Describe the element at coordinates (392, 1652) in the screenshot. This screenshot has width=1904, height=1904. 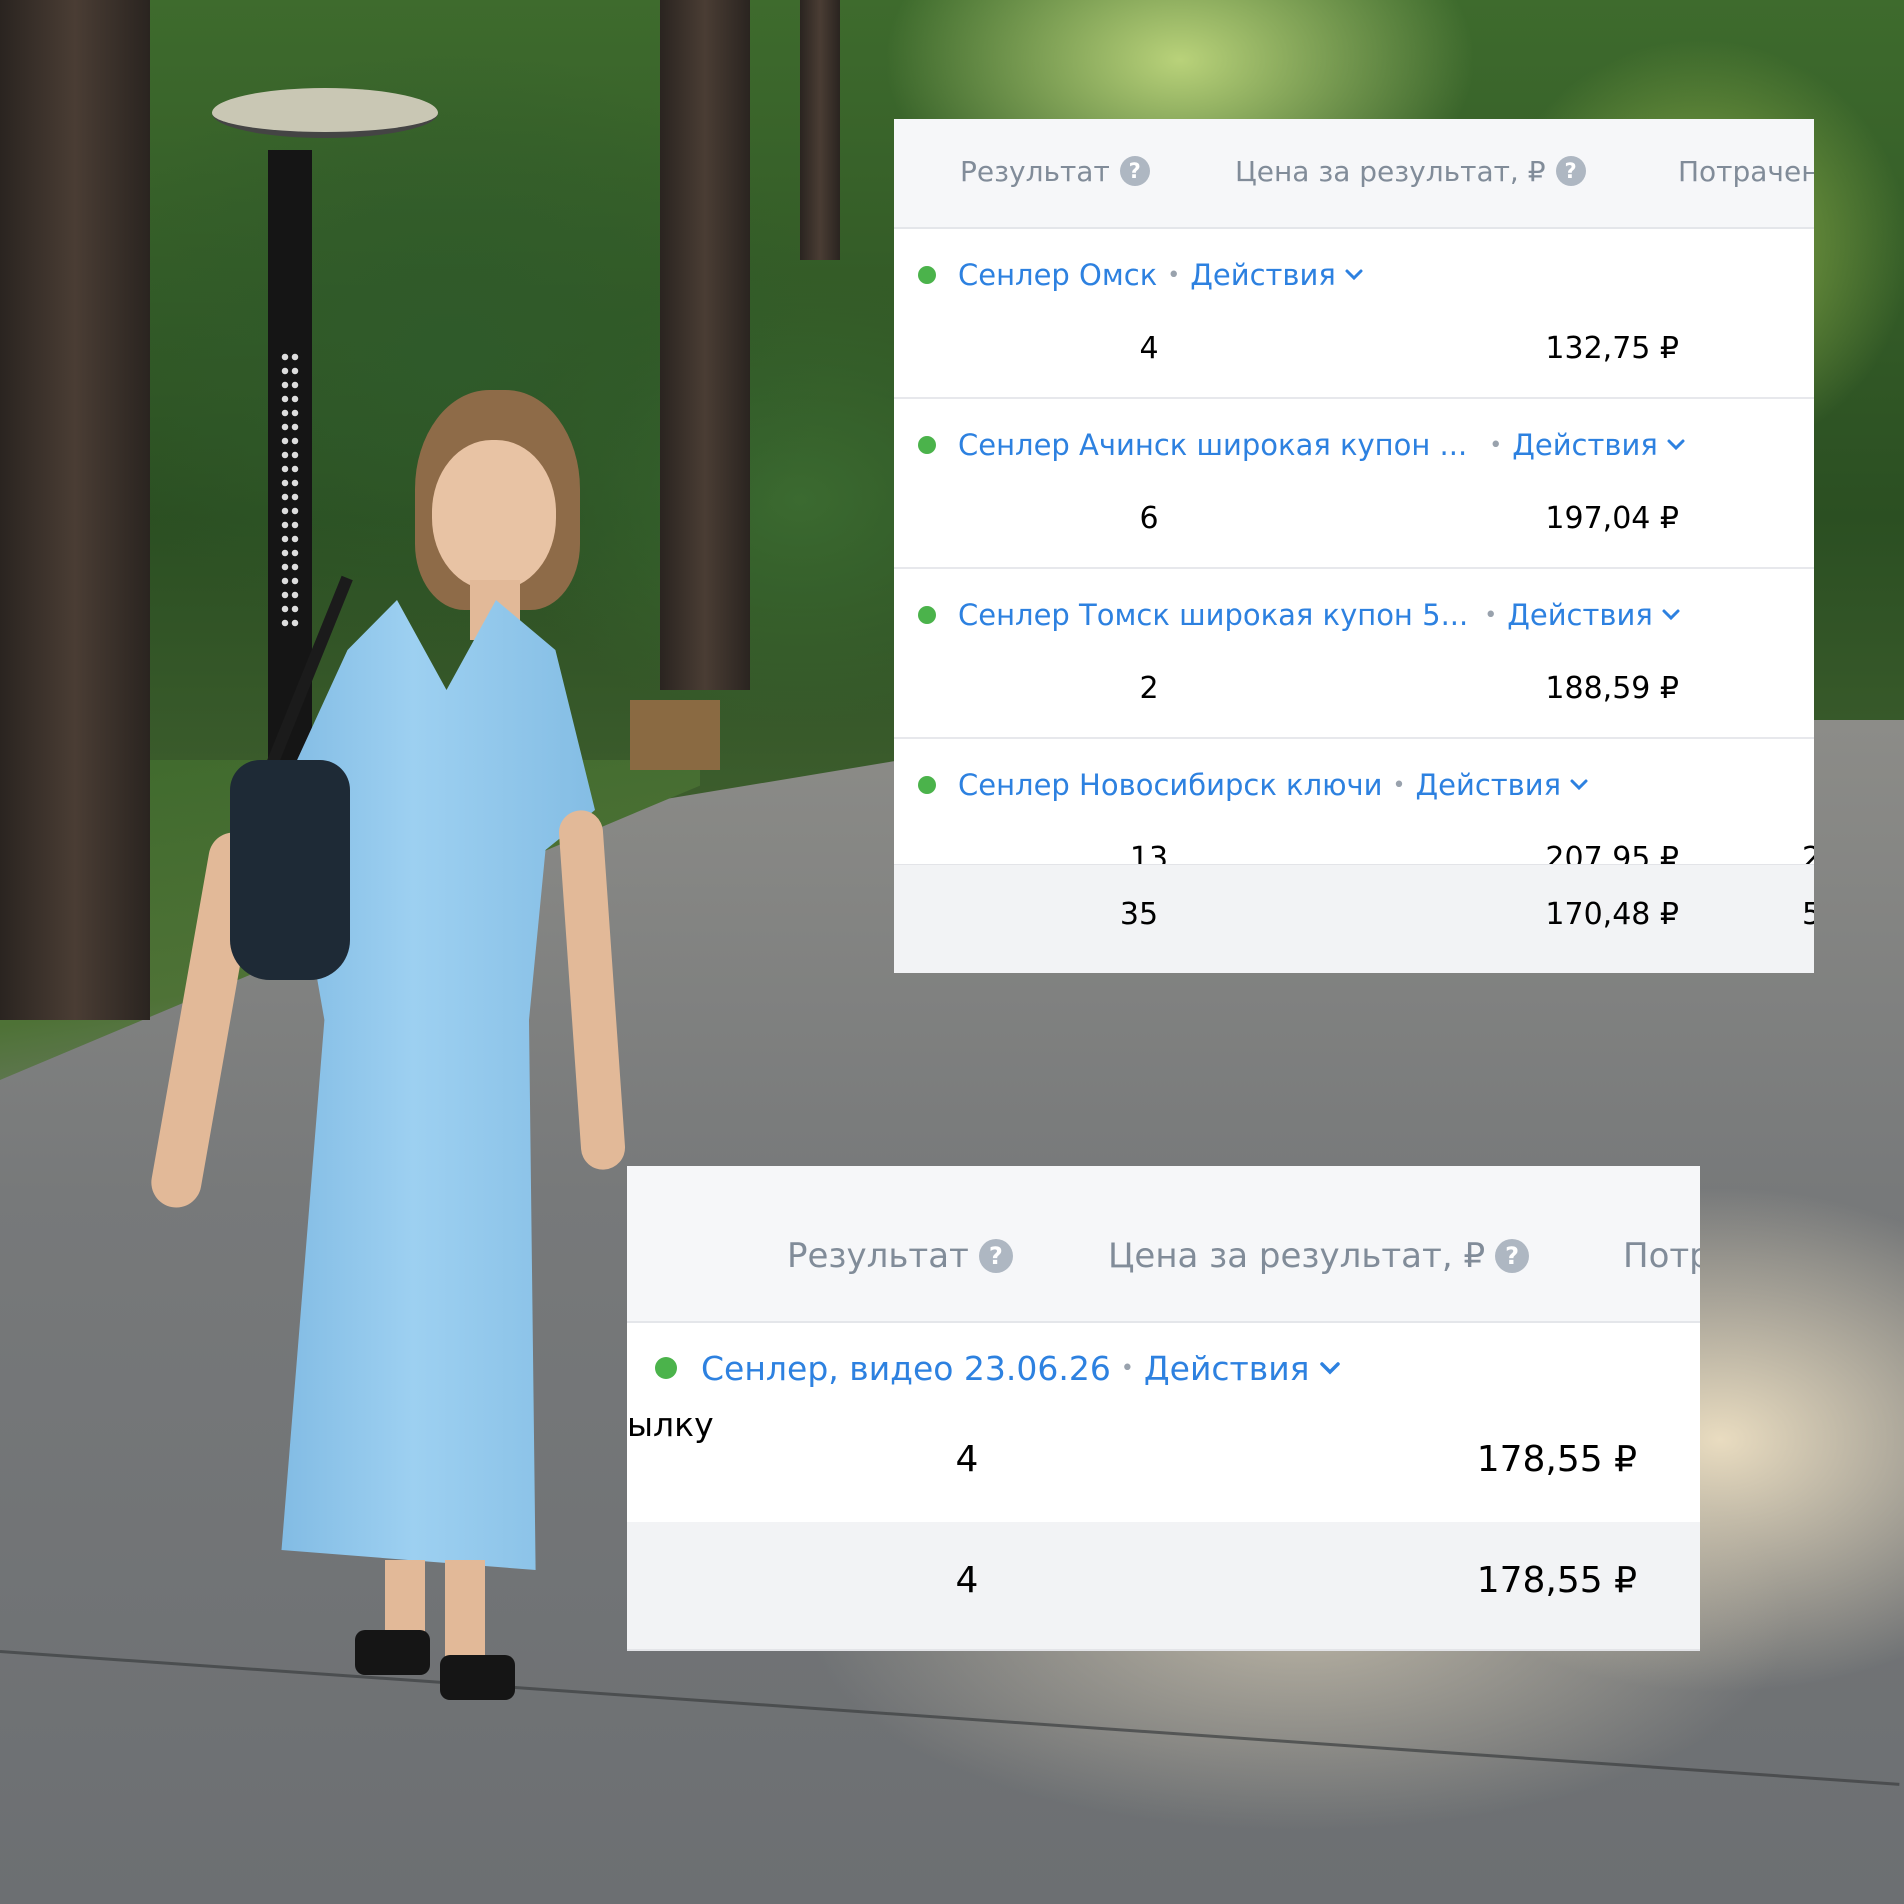
I see `left-sandal` at that location.